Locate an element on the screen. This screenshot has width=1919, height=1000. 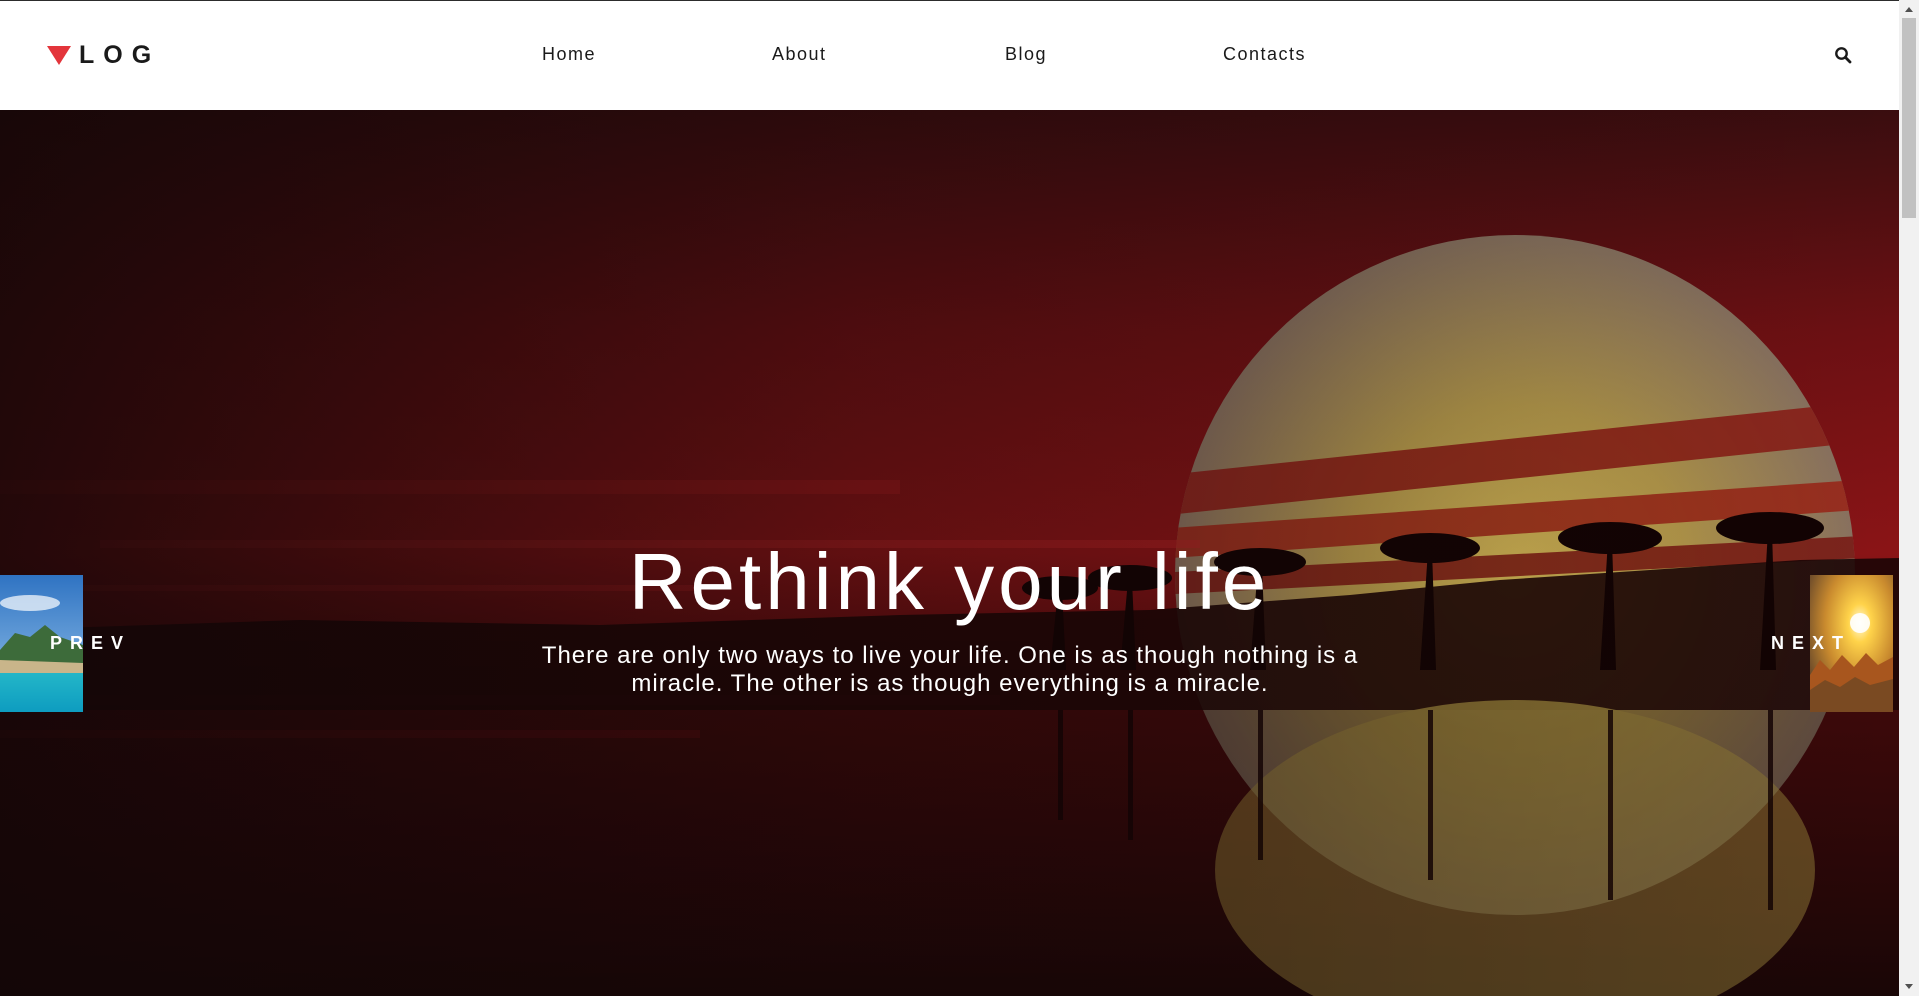
main-nav: Home About Blog Contacts is located at coordinates (949, 57).